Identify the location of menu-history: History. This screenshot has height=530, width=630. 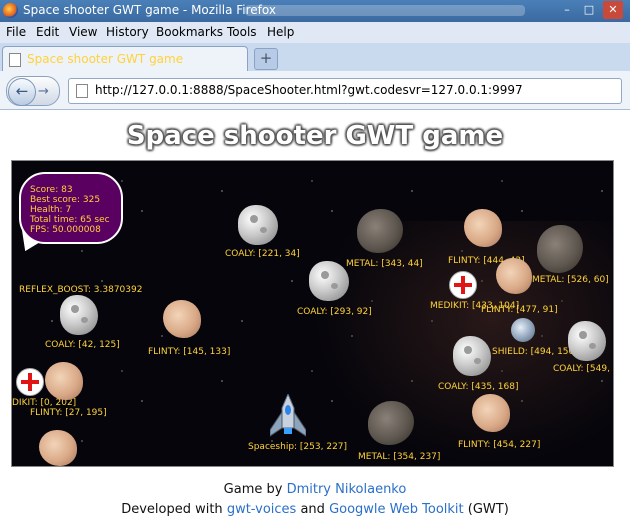
(127, 32).